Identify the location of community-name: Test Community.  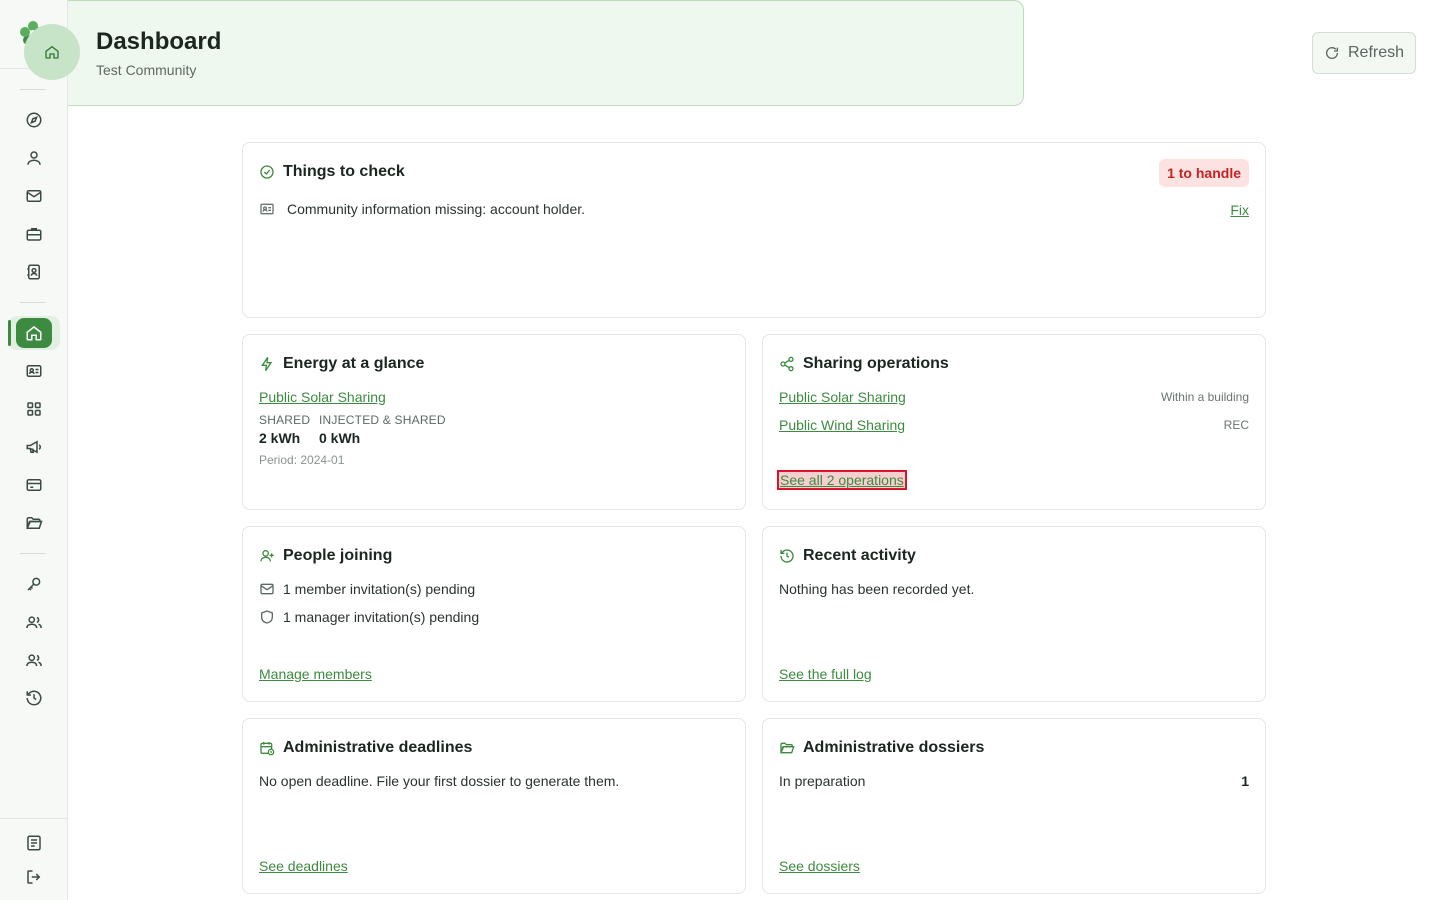
(146, 70).